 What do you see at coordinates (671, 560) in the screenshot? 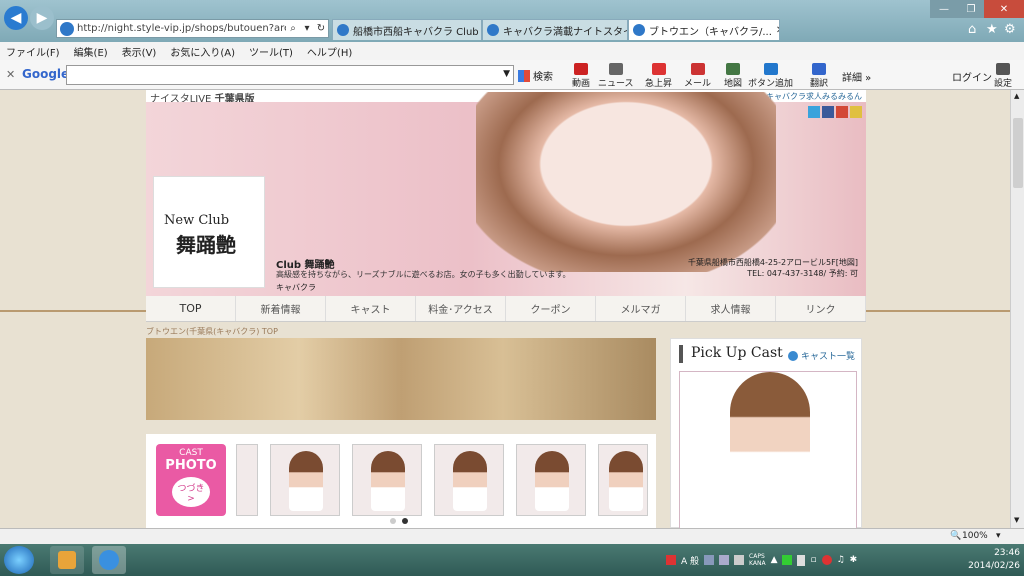
I see `tray-app-icon` at bounding box center [671, 560].